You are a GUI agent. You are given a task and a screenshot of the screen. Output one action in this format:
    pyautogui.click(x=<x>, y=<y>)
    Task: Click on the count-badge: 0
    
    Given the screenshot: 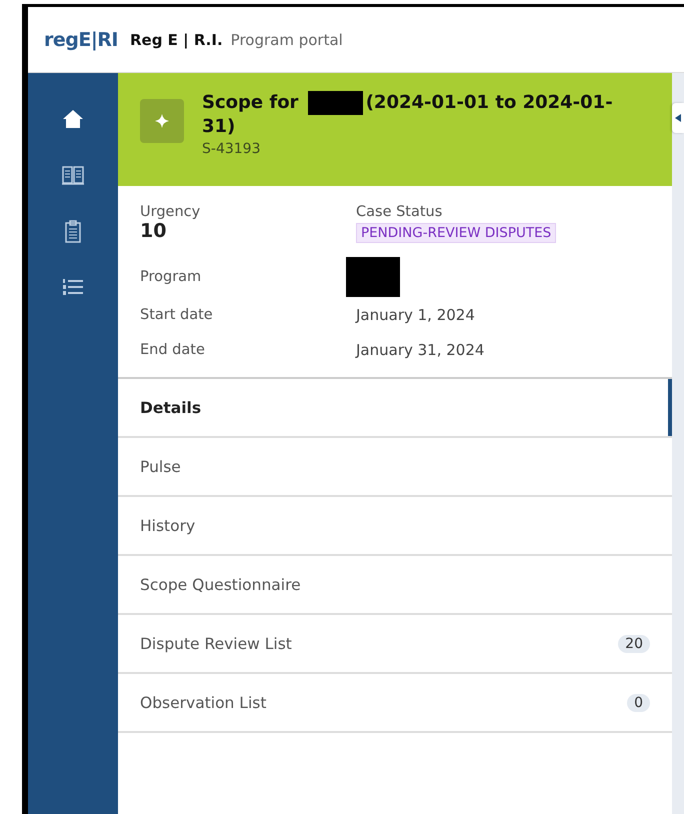 What is the action you would take?
    pyautogui.click(x=638, y=703)
    